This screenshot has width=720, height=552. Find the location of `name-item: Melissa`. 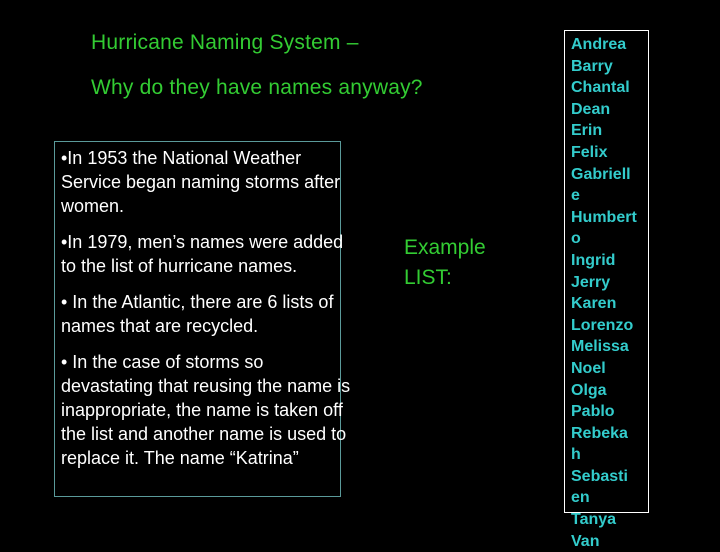

name-item: Melissa is located at coordinates (600, 347).